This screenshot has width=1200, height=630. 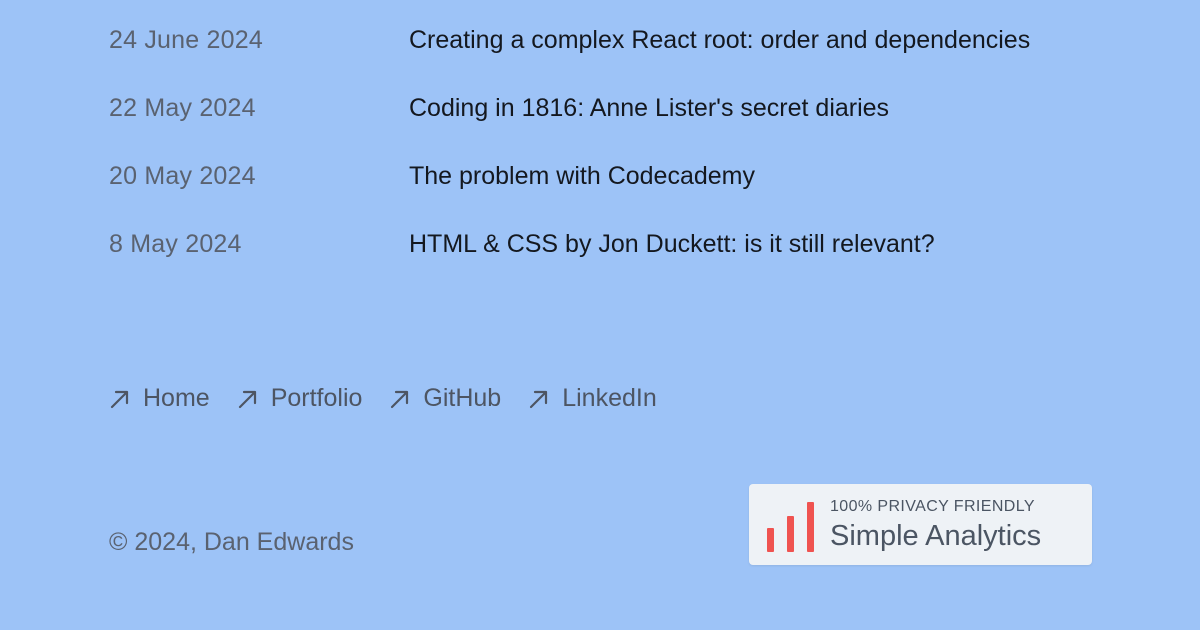 I want to click on copyright-notice: © 2024, Dan Edwards, so click(x=231, y=542).